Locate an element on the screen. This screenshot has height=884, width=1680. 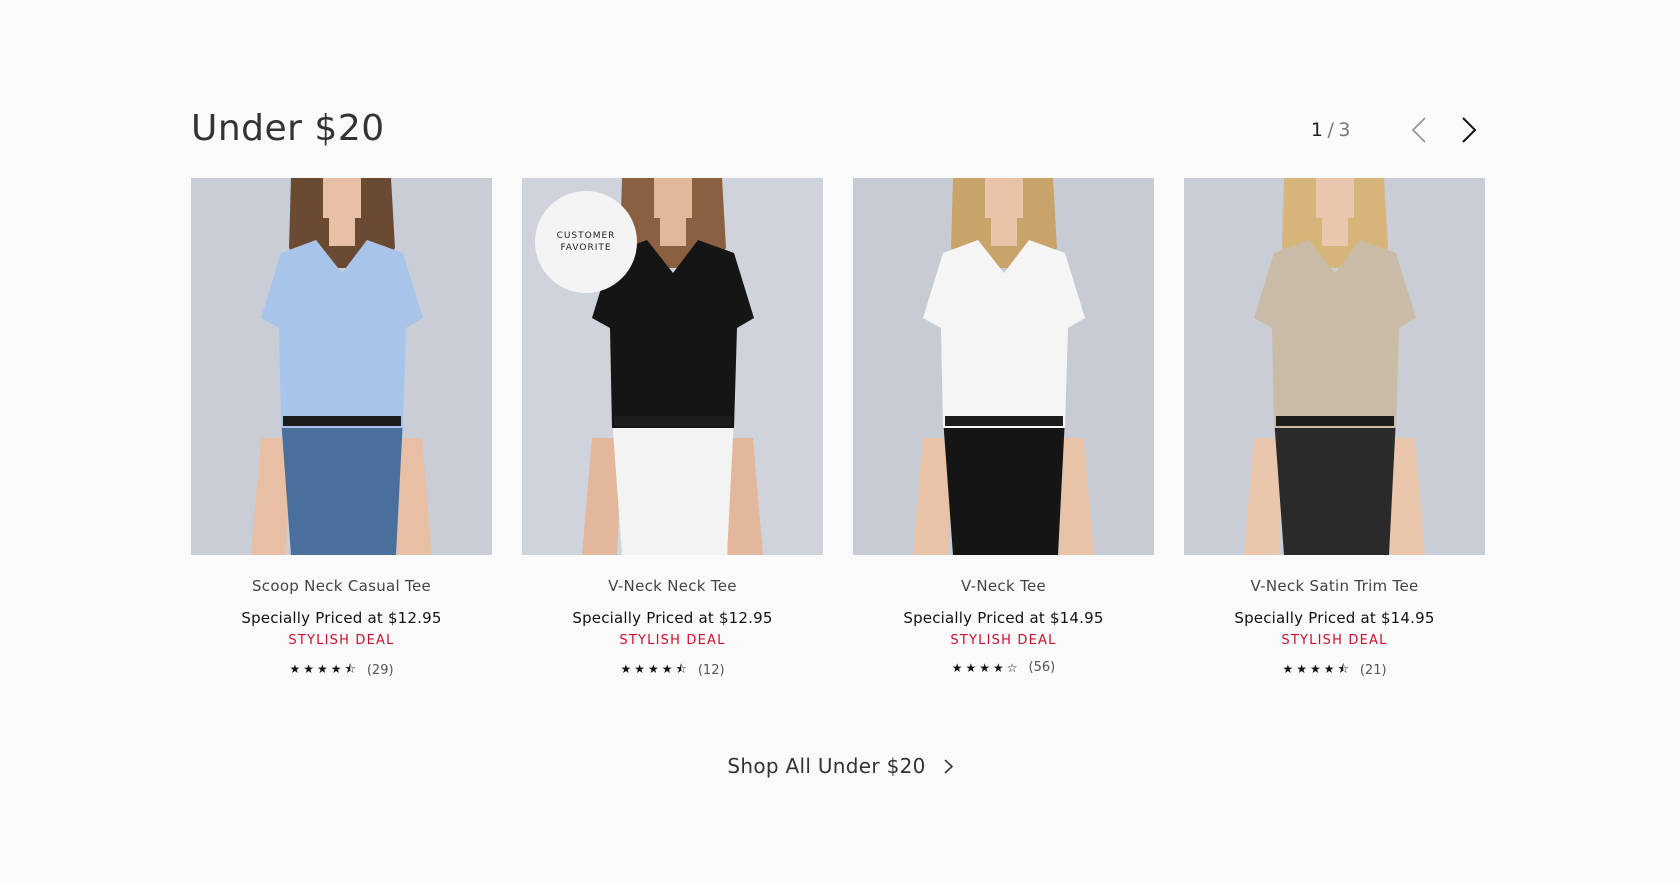
customer-favorite-badge: CUSTOMER FAVORITE is located at coordinates (586, 242).